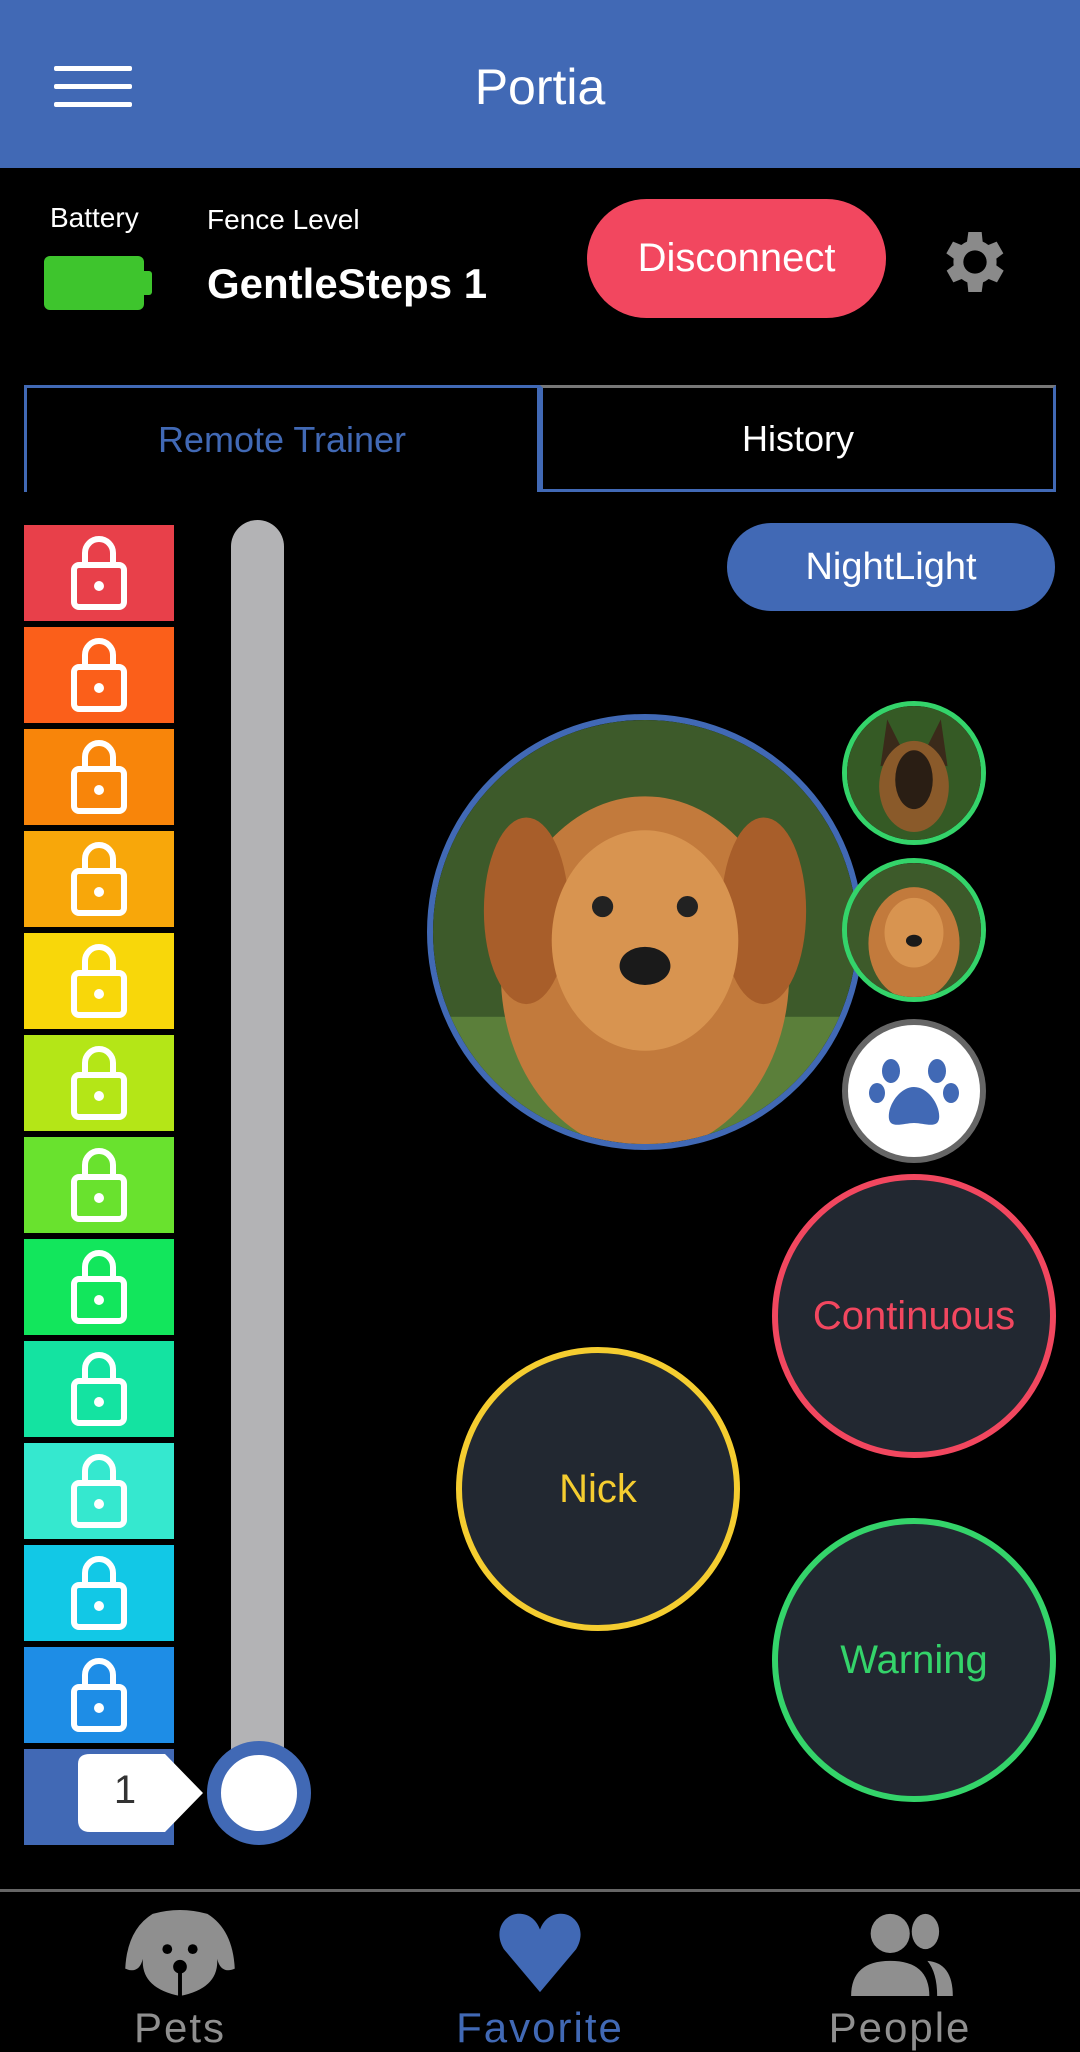 The image size is (1080, 2052). I want to click on paw-icon, so click(914, 1092).